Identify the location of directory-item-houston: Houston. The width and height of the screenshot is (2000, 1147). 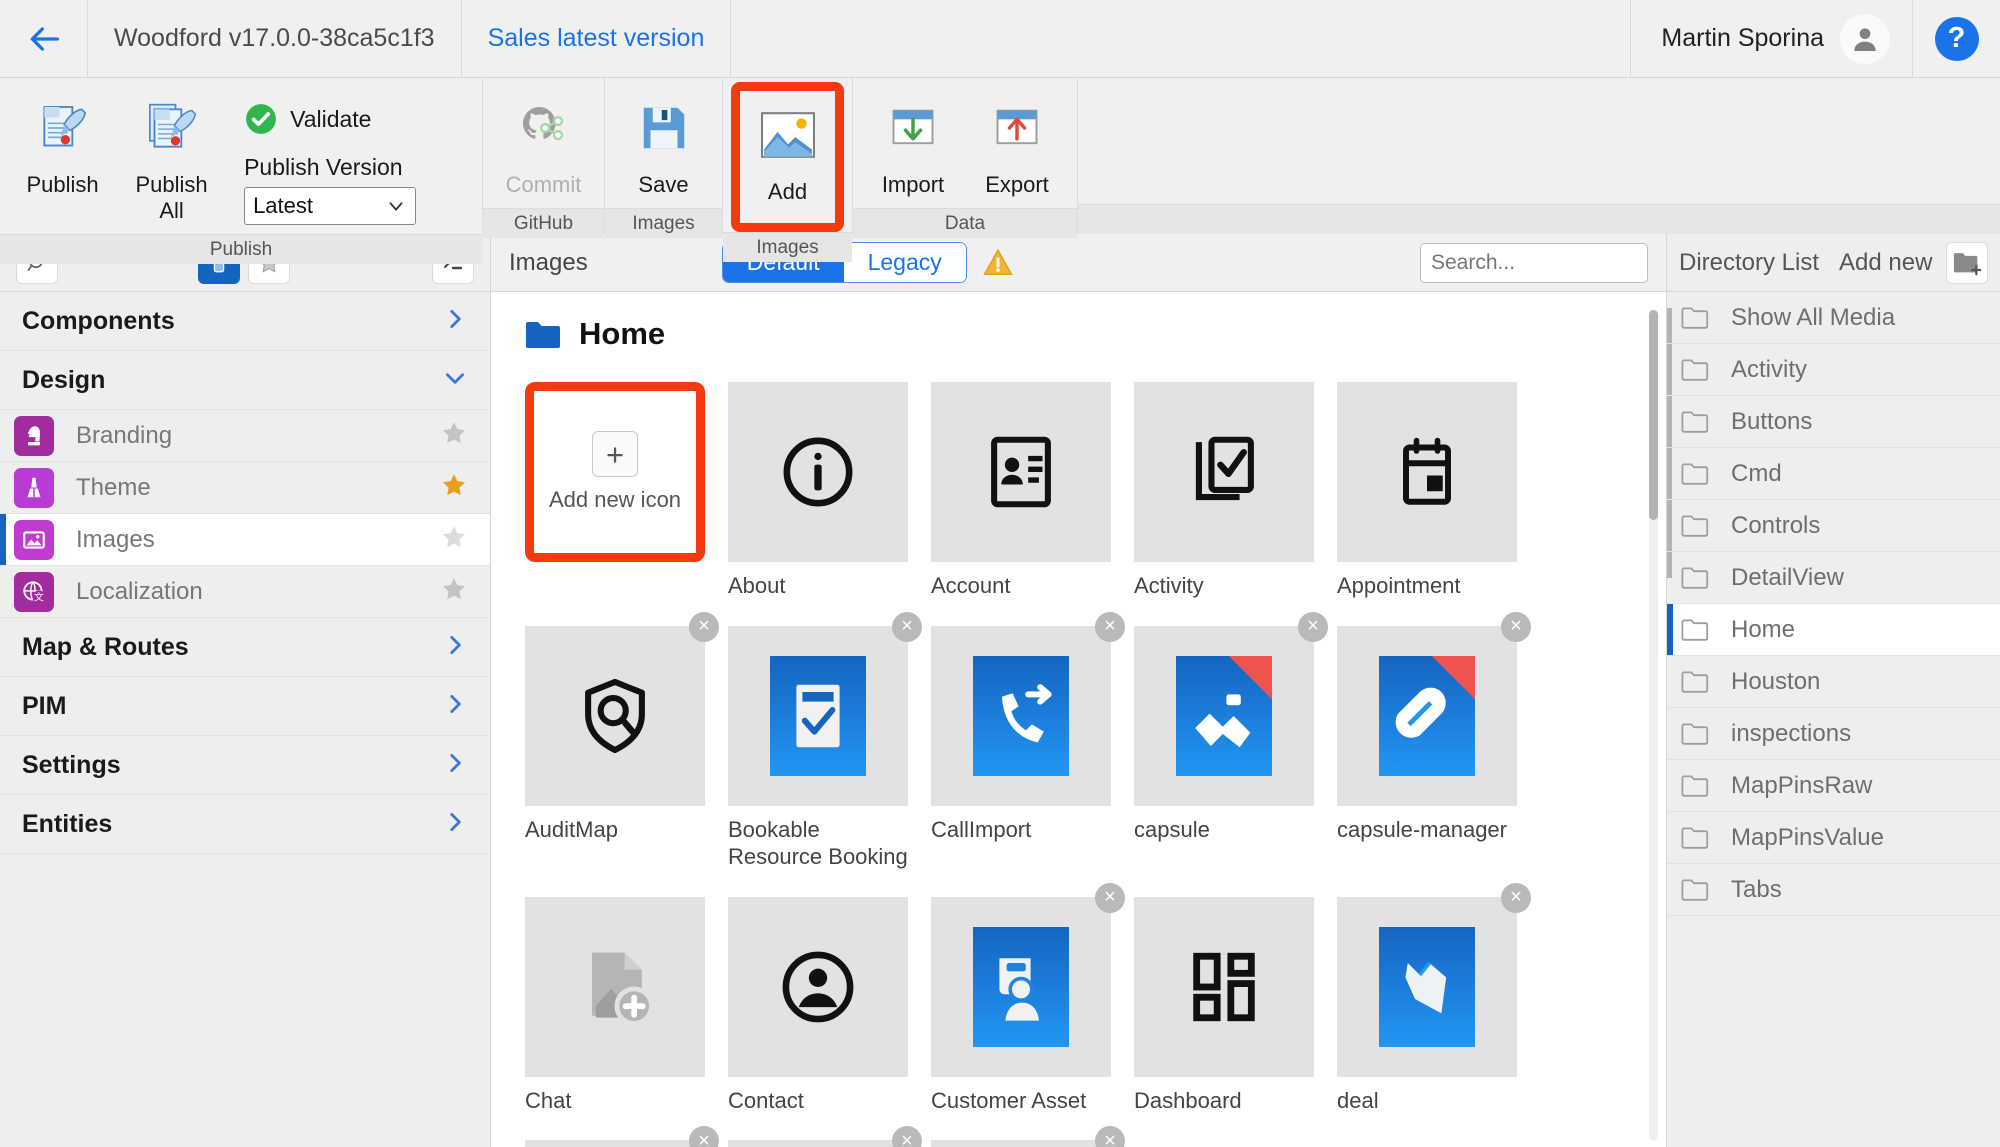
(1833, 682).